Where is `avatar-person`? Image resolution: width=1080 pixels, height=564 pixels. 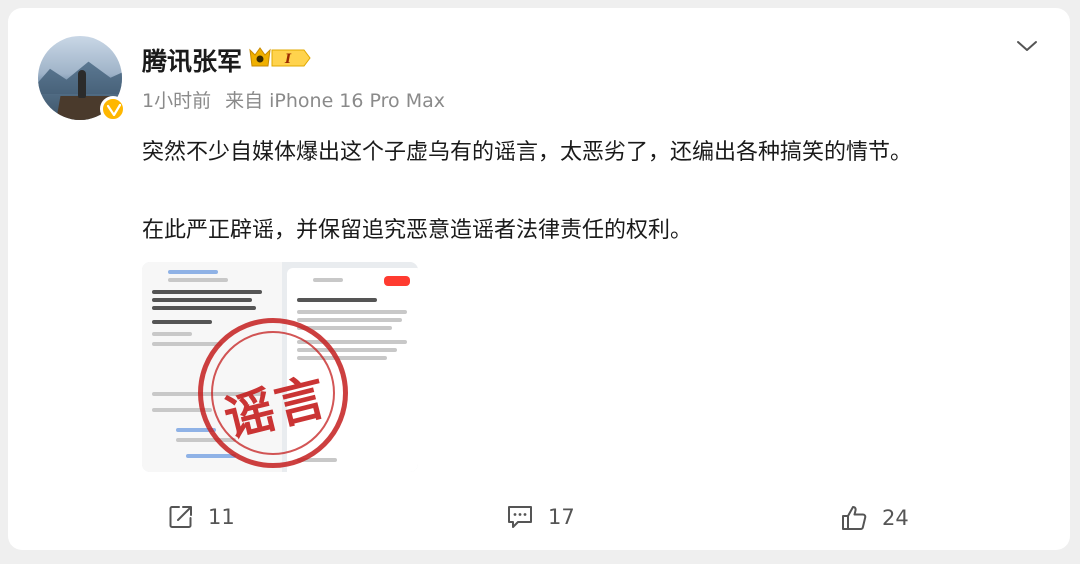
avatar-person is located at coordinates (82, 84).